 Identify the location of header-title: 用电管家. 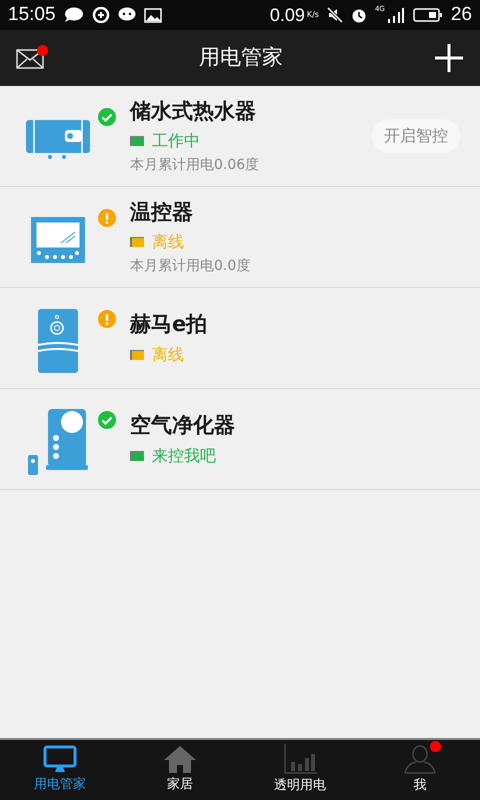
(241, 58).